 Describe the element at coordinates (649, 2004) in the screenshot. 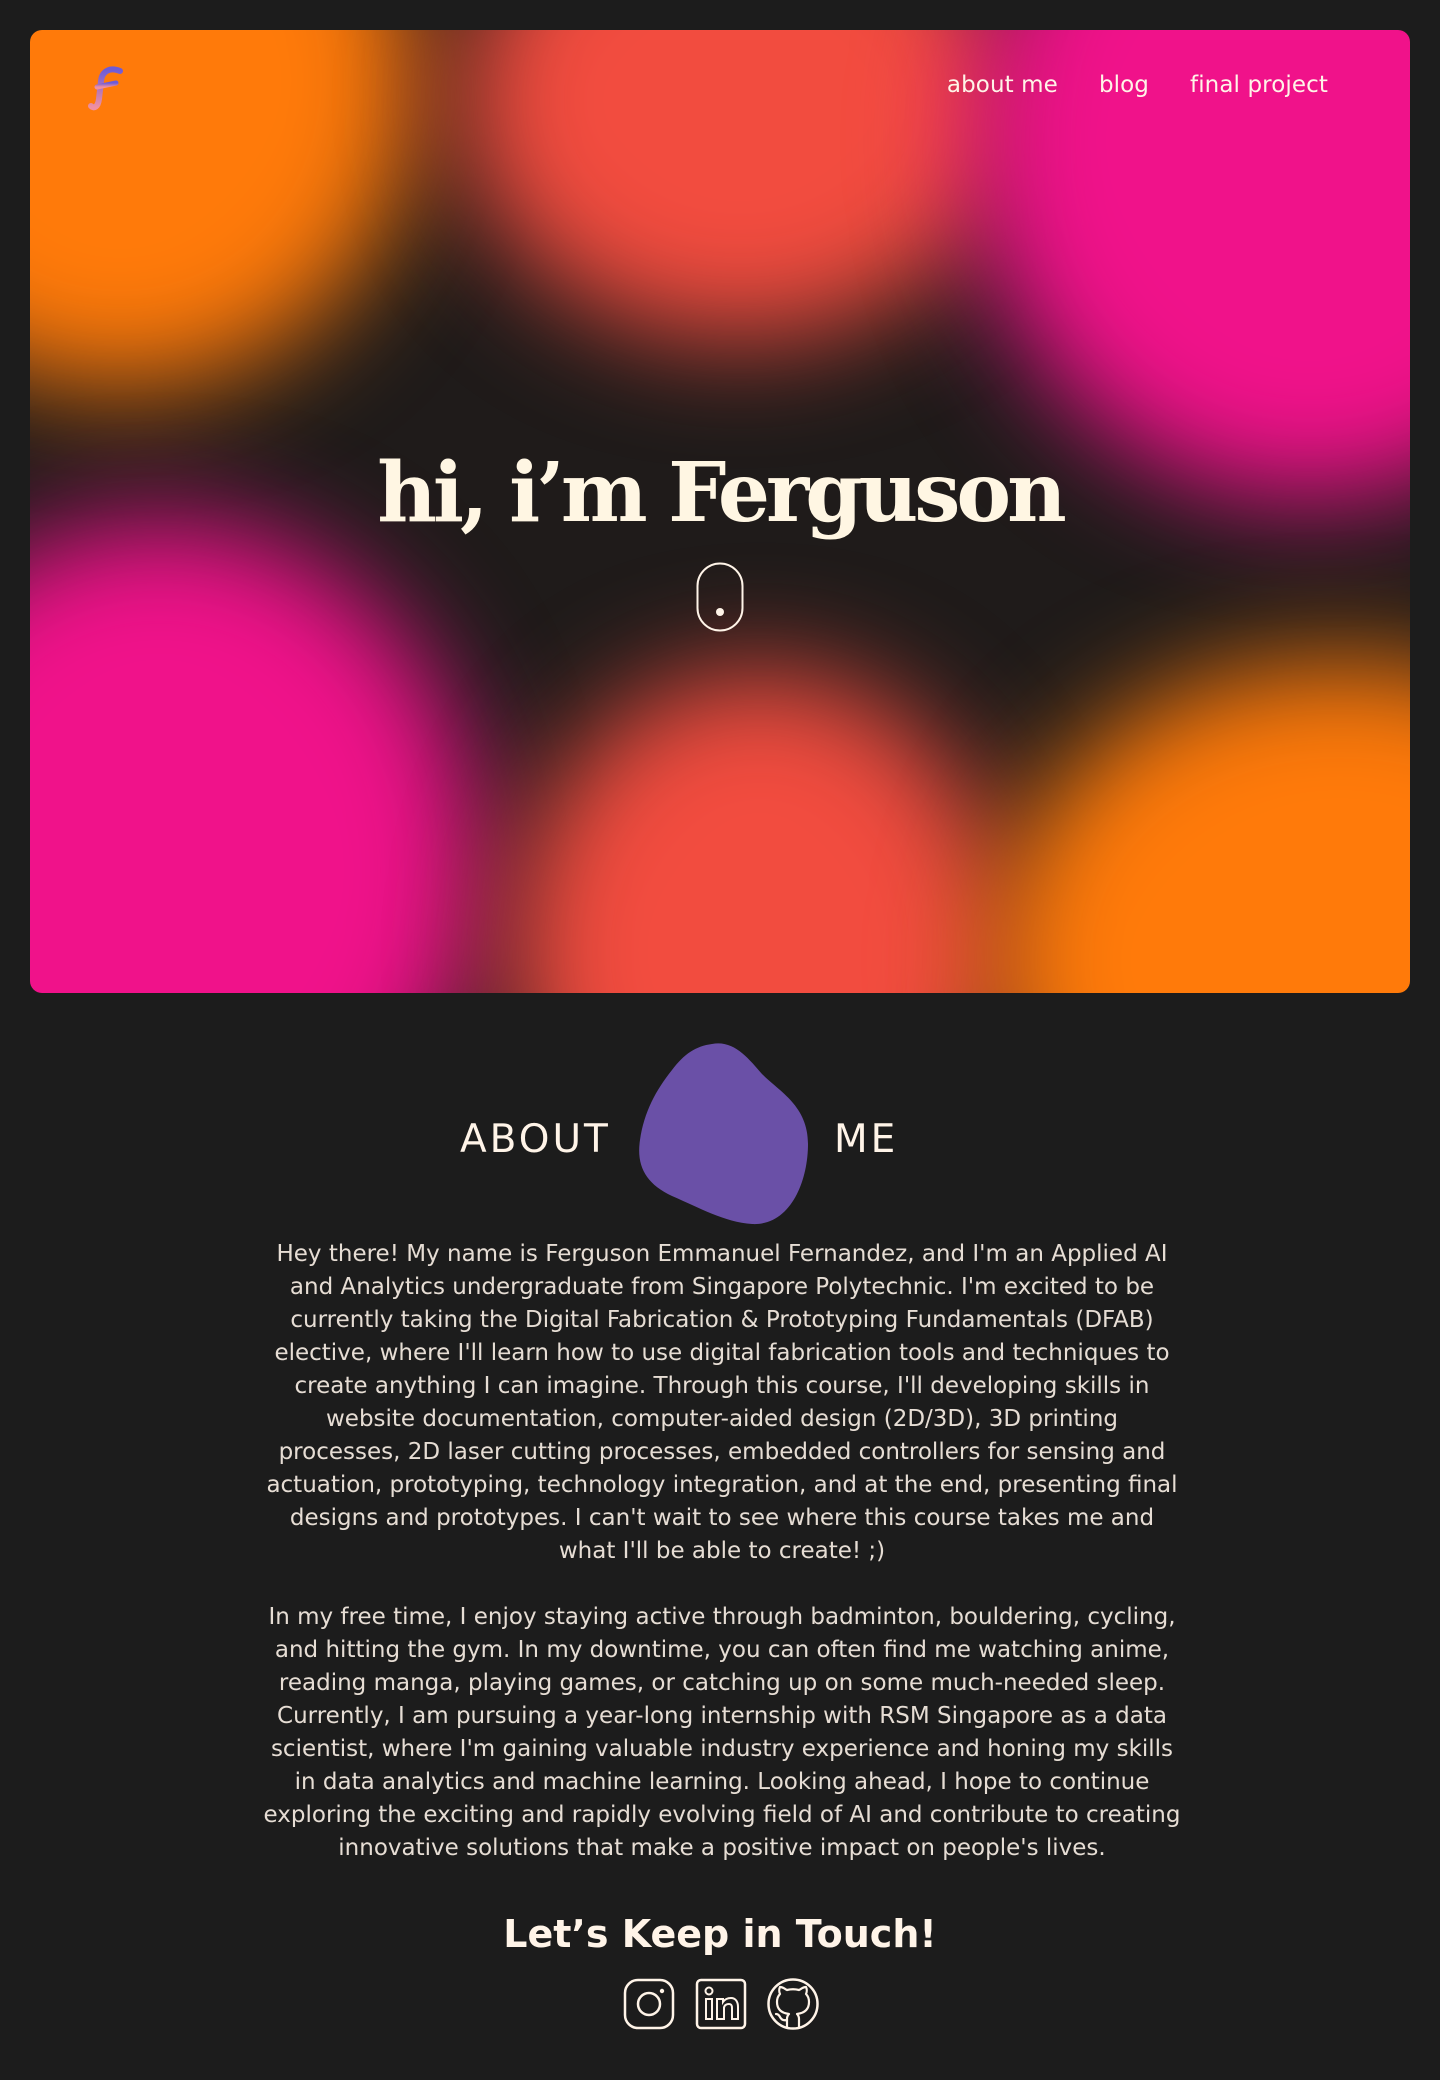

I see `instagram-icon` at that location.